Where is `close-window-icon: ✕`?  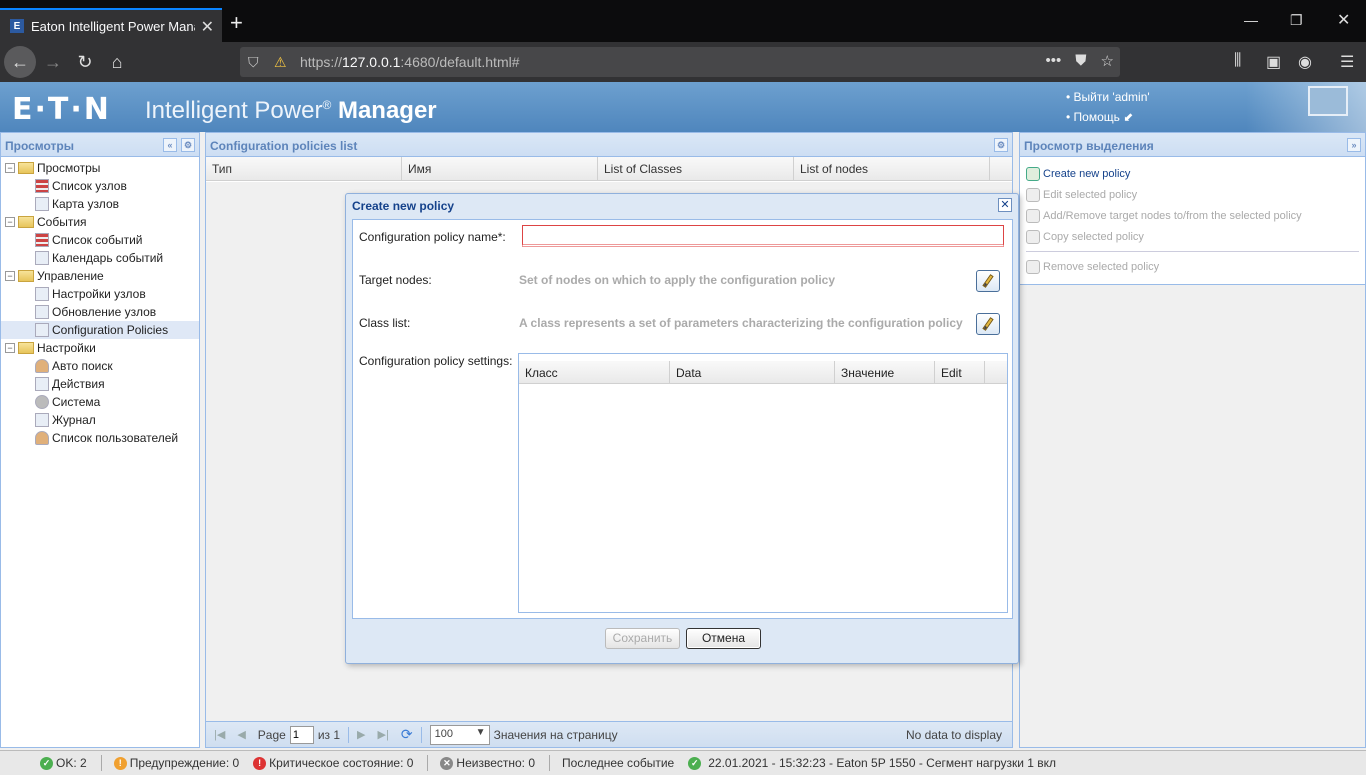
close-window-icon: ✕ is located at coordinates (1343, 20).